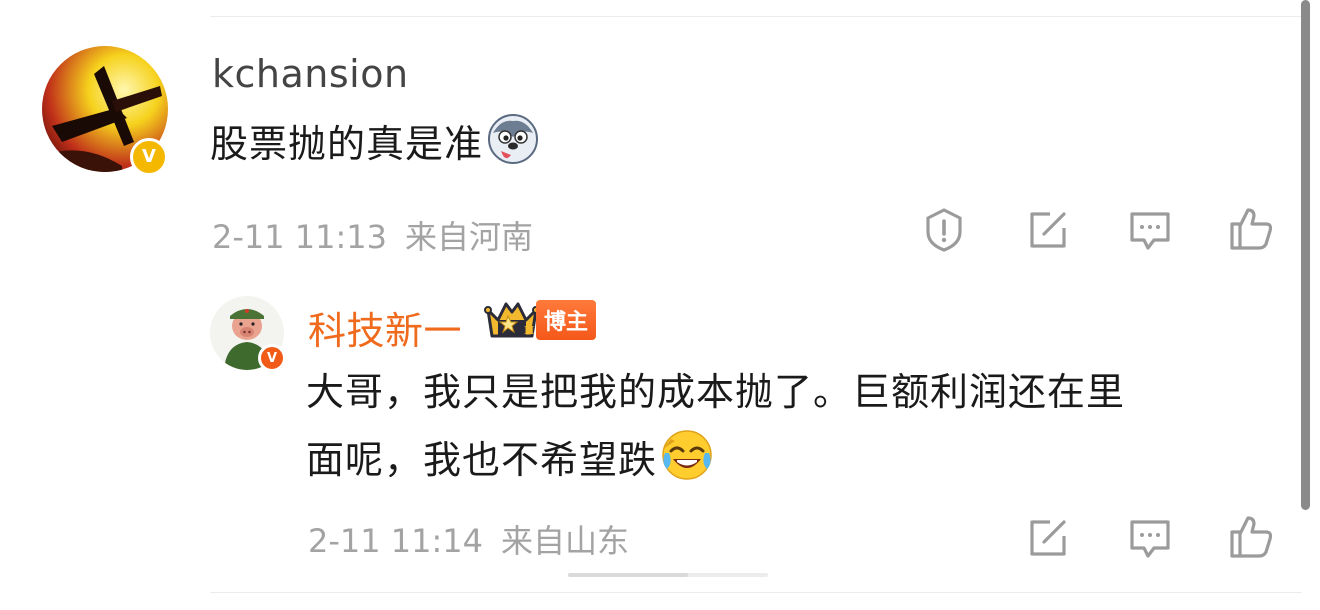 The height and width of the screenshot is (610, 1320). Describe the element at coordinates (715, 460) in the screenshot. I see `reply-text-line2: 面呢，我也不希望跌` at that location.